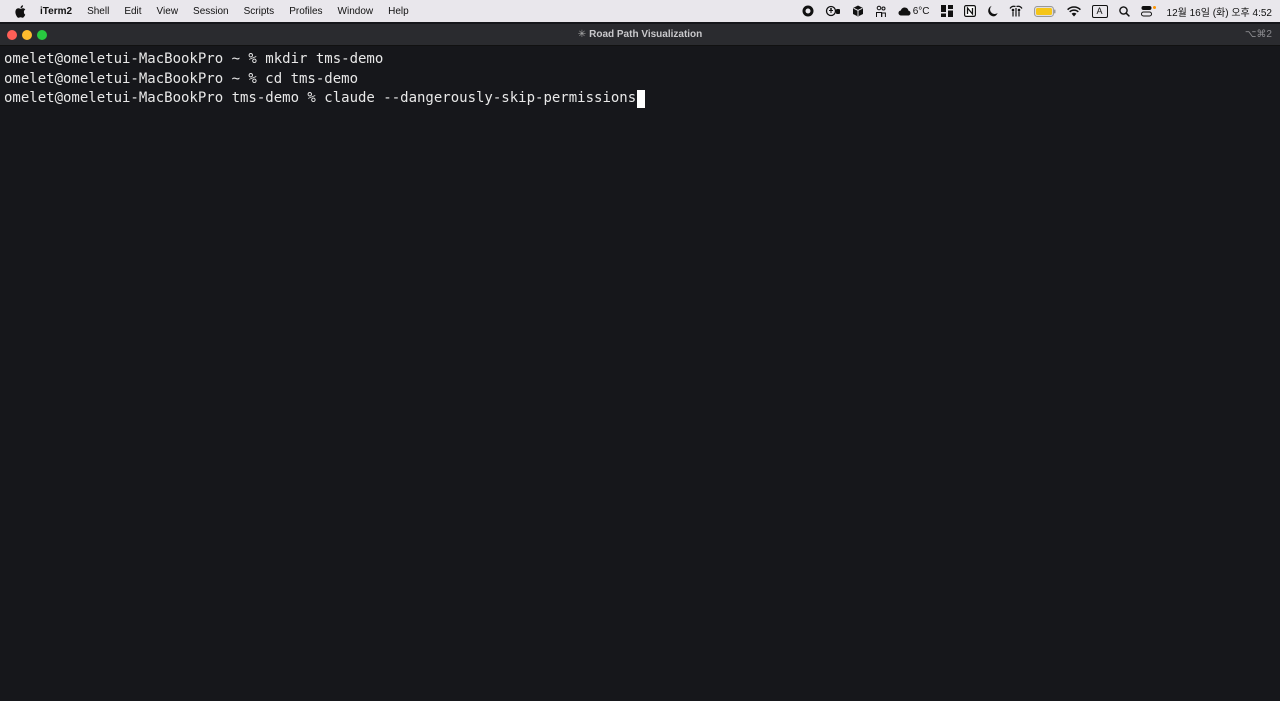 The image size is (1280, 701). What do you see at coordinates (969, 11) in the screenshot?
I see `notion-icon` at bounding box center [969, 11].